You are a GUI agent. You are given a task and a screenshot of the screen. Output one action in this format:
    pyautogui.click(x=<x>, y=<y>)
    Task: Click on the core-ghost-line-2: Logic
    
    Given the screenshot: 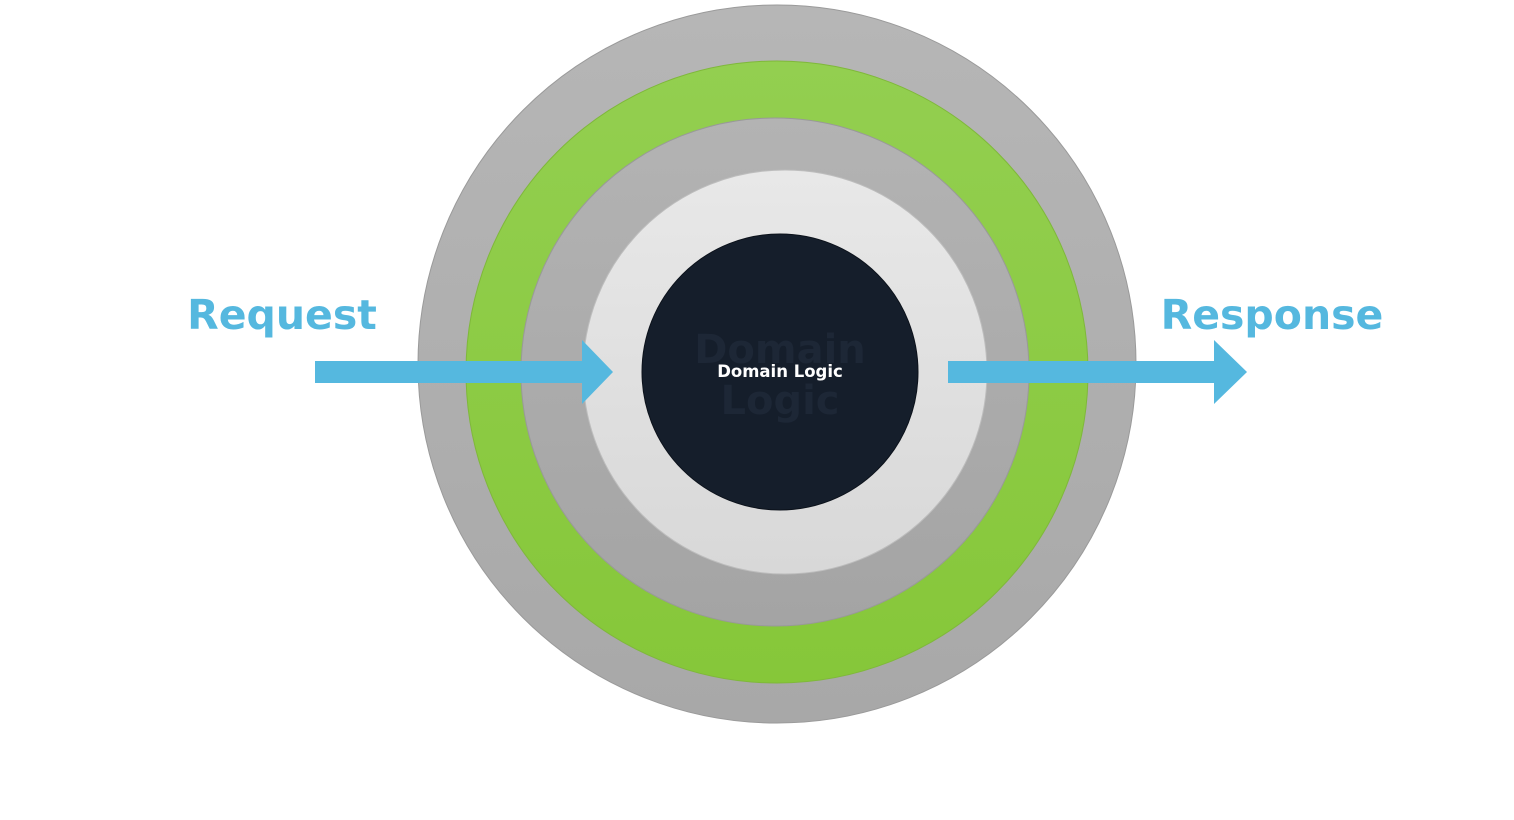 What is the action you would take?
    pyautogui.click(x=779, y=401)
    